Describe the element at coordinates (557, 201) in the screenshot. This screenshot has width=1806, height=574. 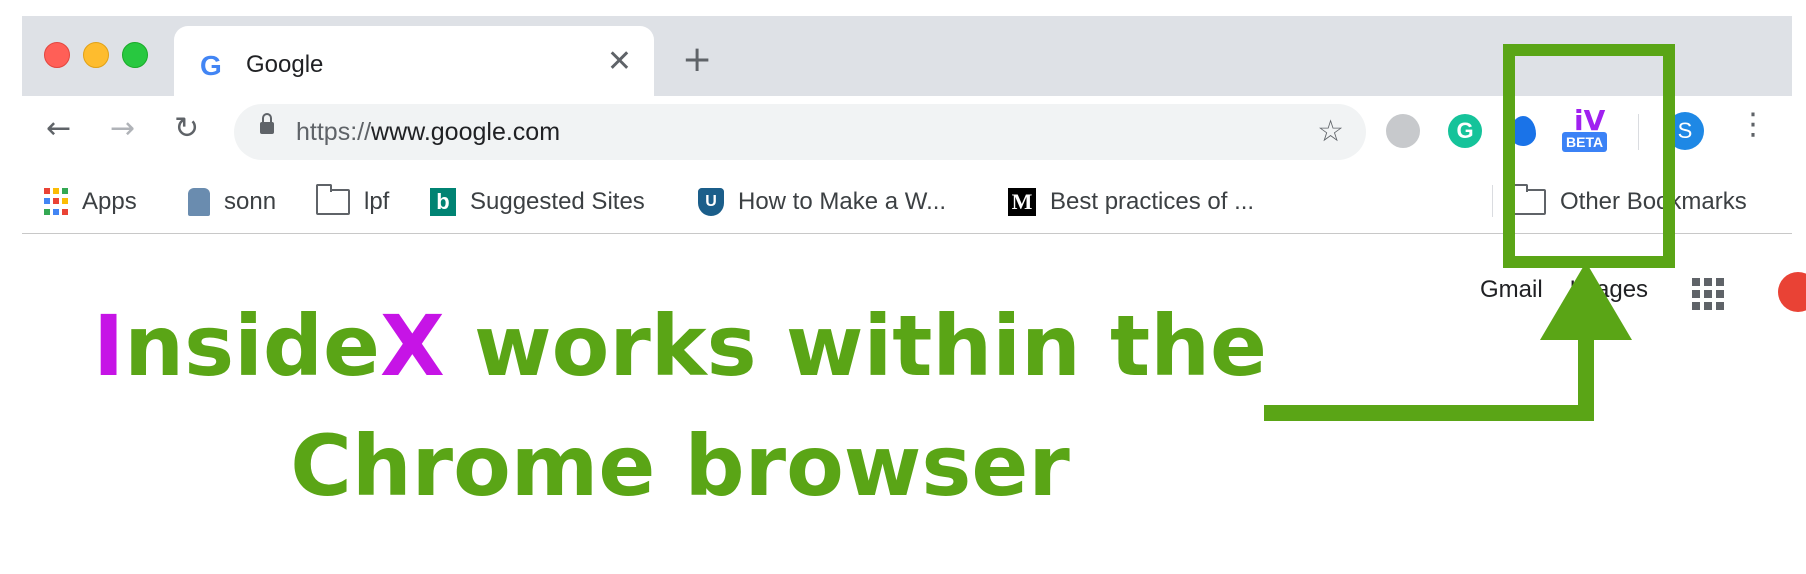
I see `bookmark-label: Suggested Sites` at that location.